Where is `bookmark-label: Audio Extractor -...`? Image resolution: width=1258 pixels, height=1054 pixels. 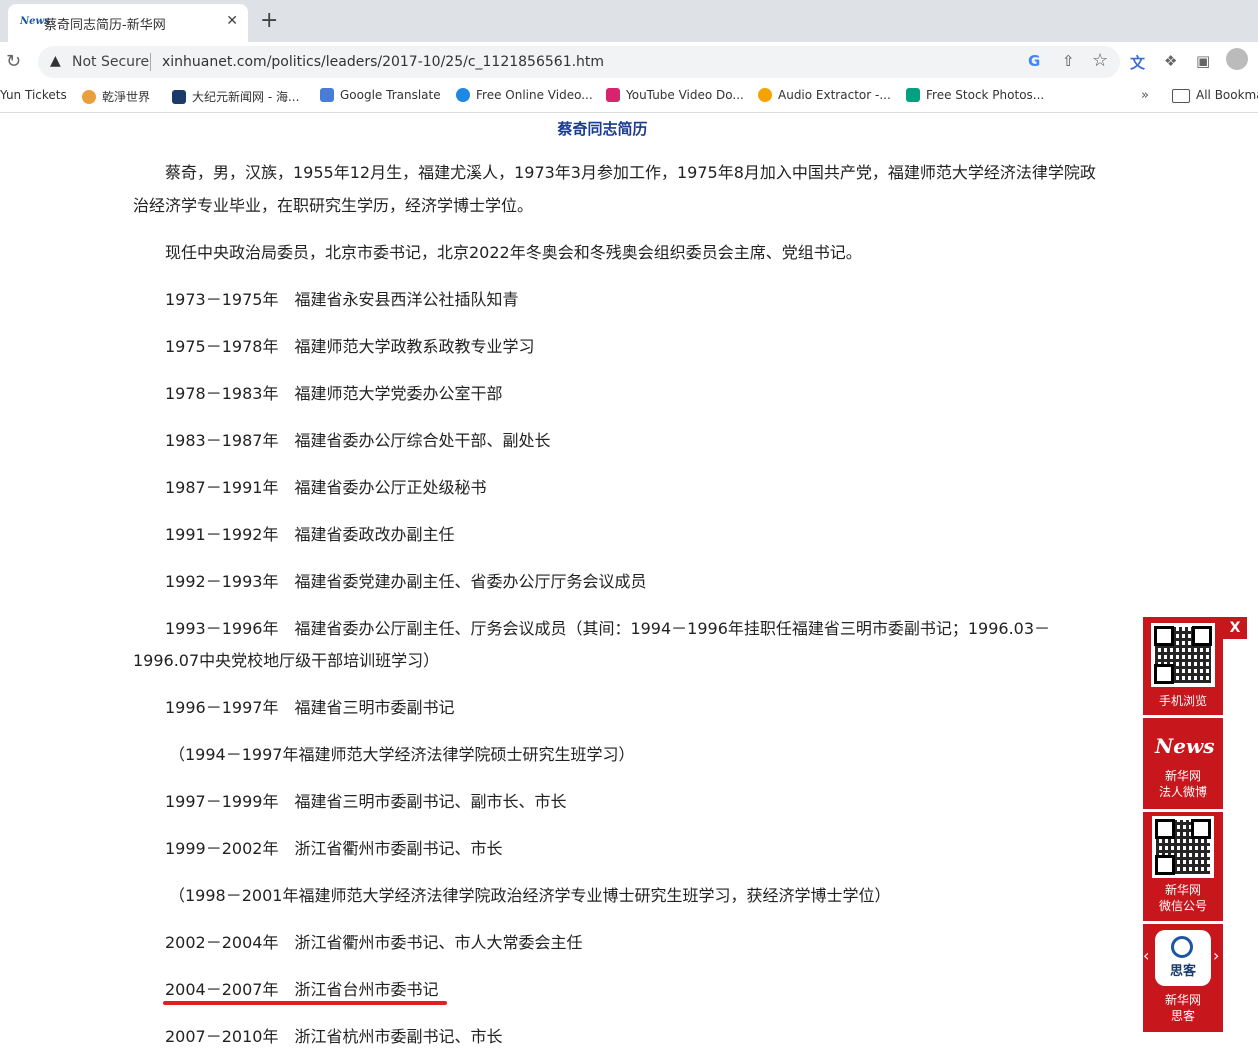
bookmark-label: Audio Extractor -... is located at coordinates (834, 95).